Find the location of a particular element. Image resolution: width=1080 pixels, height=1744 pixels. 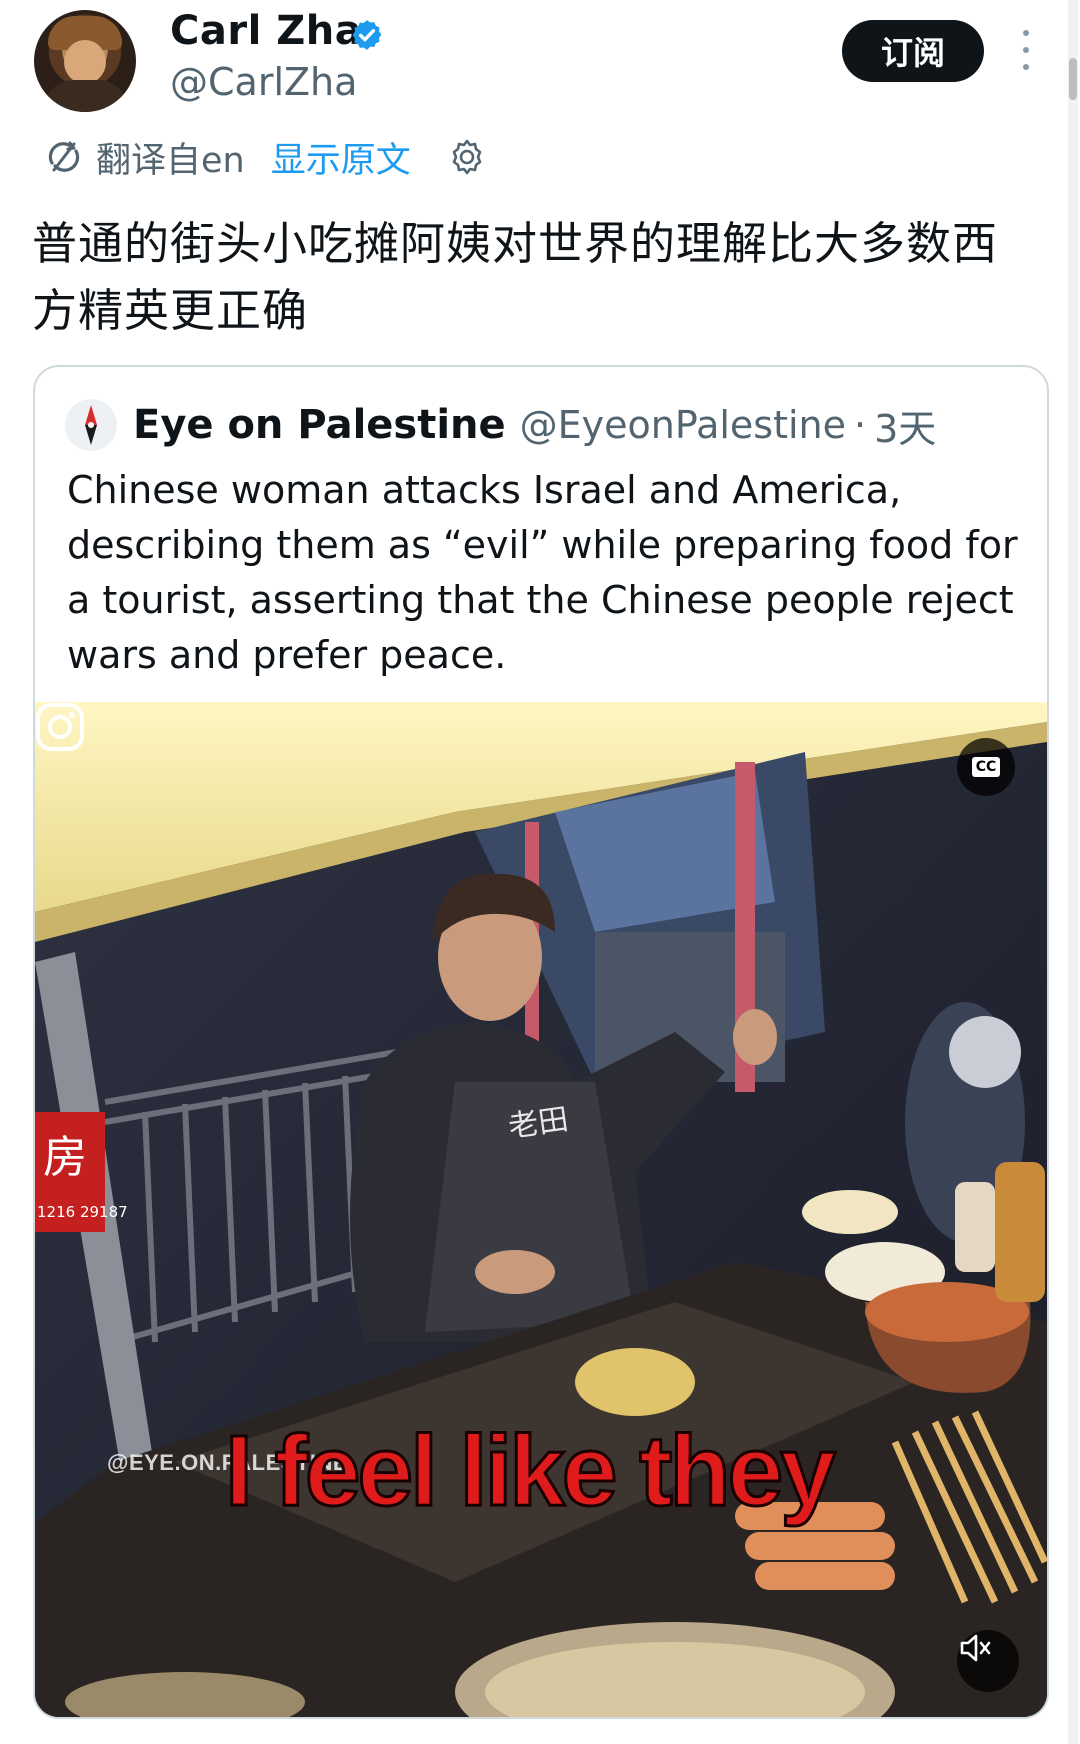

avatar-face is located at coordinates (85, 62).